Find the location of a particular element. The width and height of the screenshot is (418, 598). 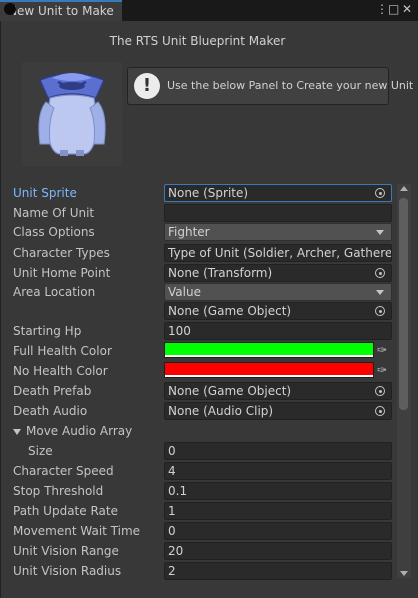

scroll-up-icon is located at coordinates (404, 188).